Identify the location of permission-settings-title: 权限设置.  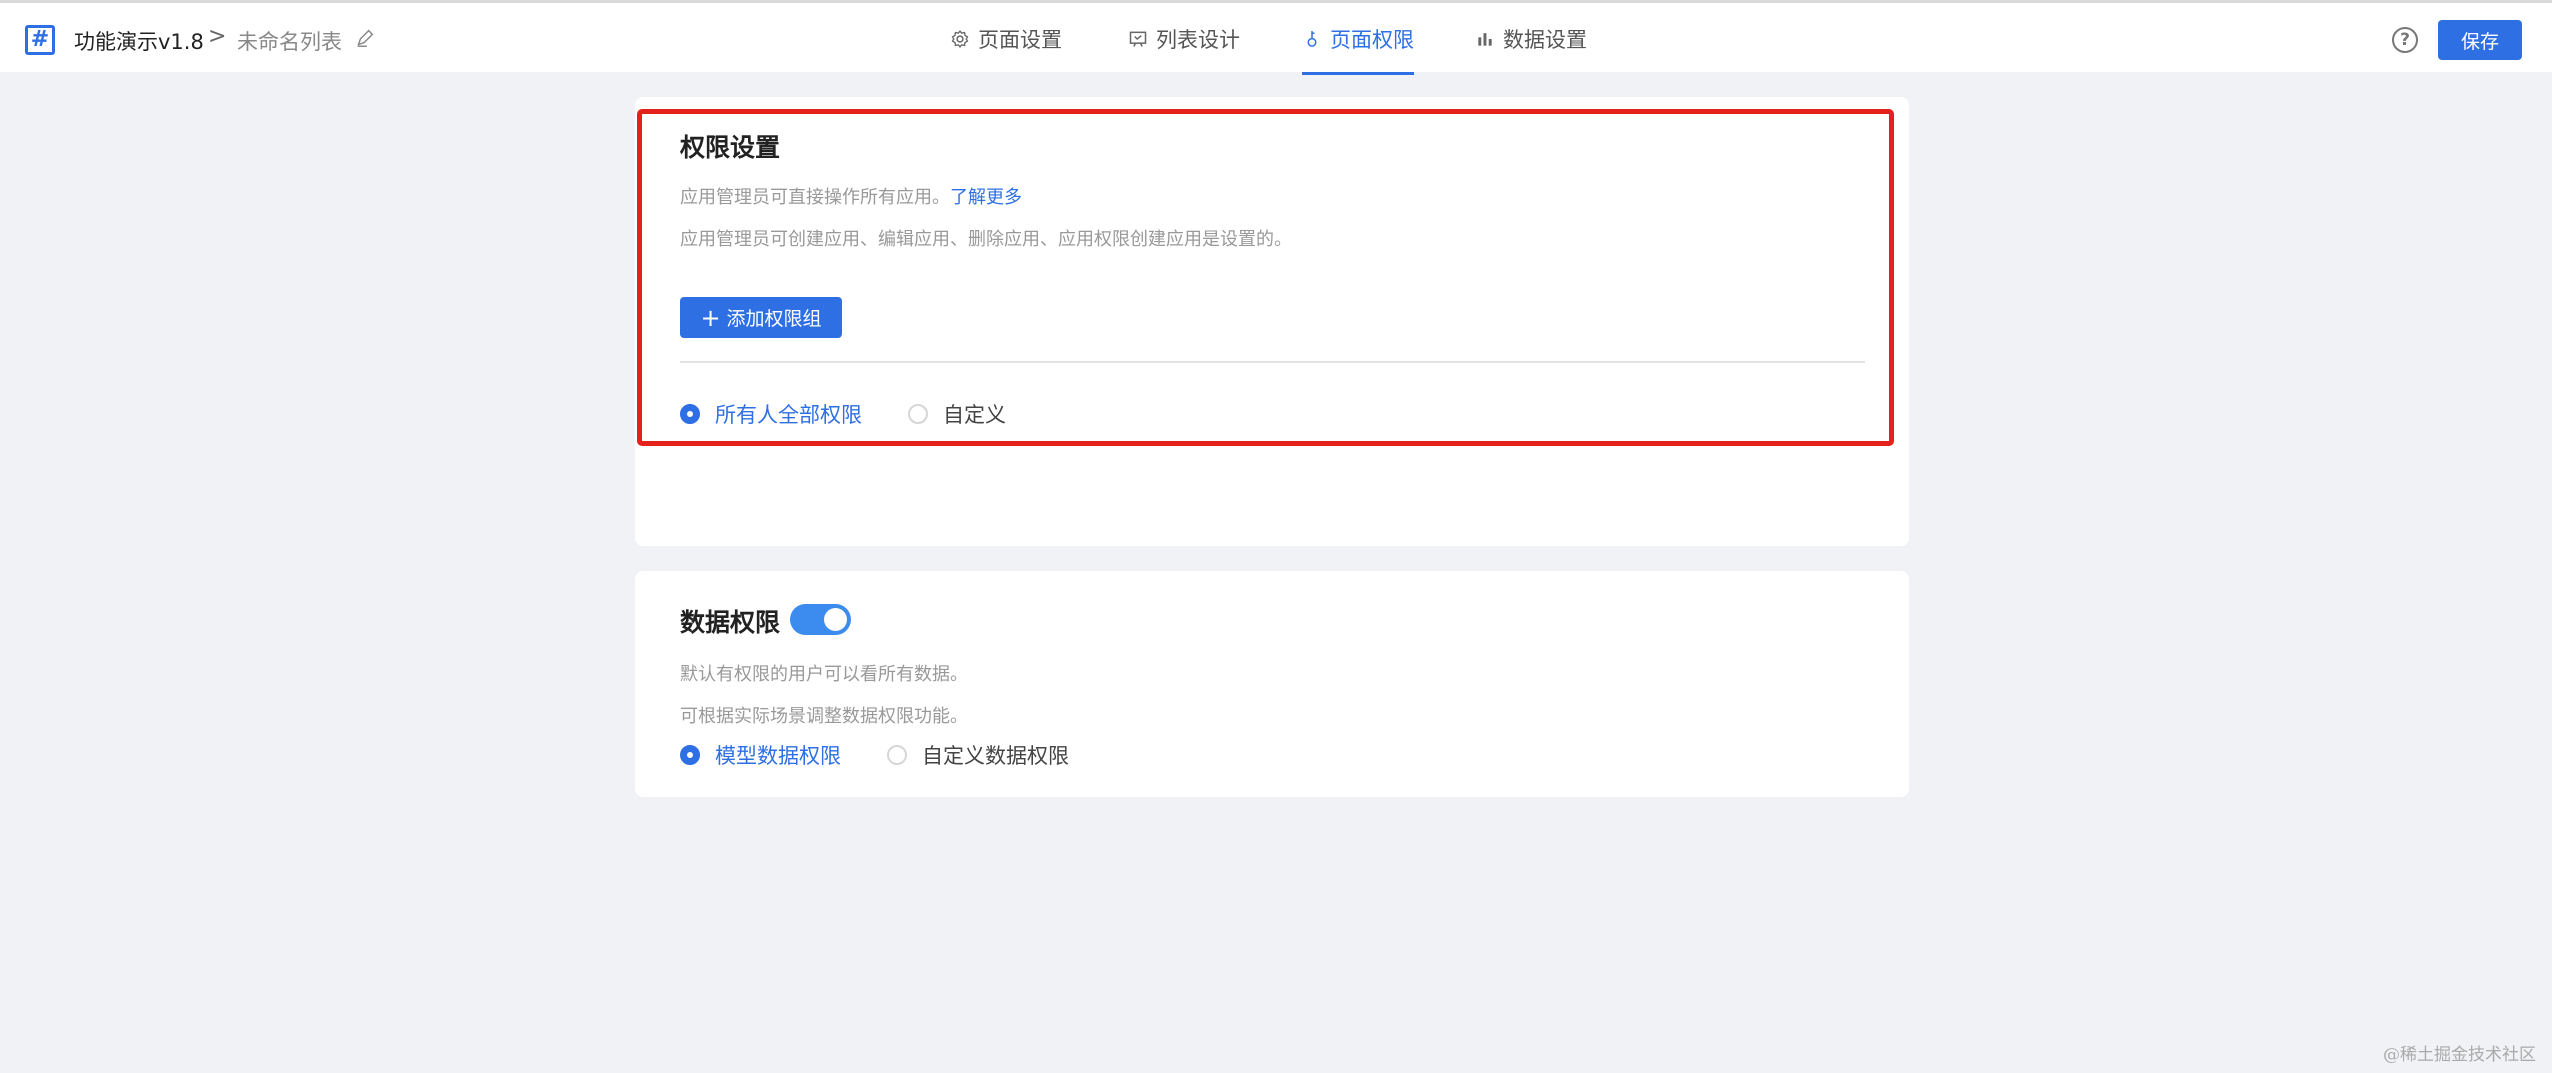
(730, 147).